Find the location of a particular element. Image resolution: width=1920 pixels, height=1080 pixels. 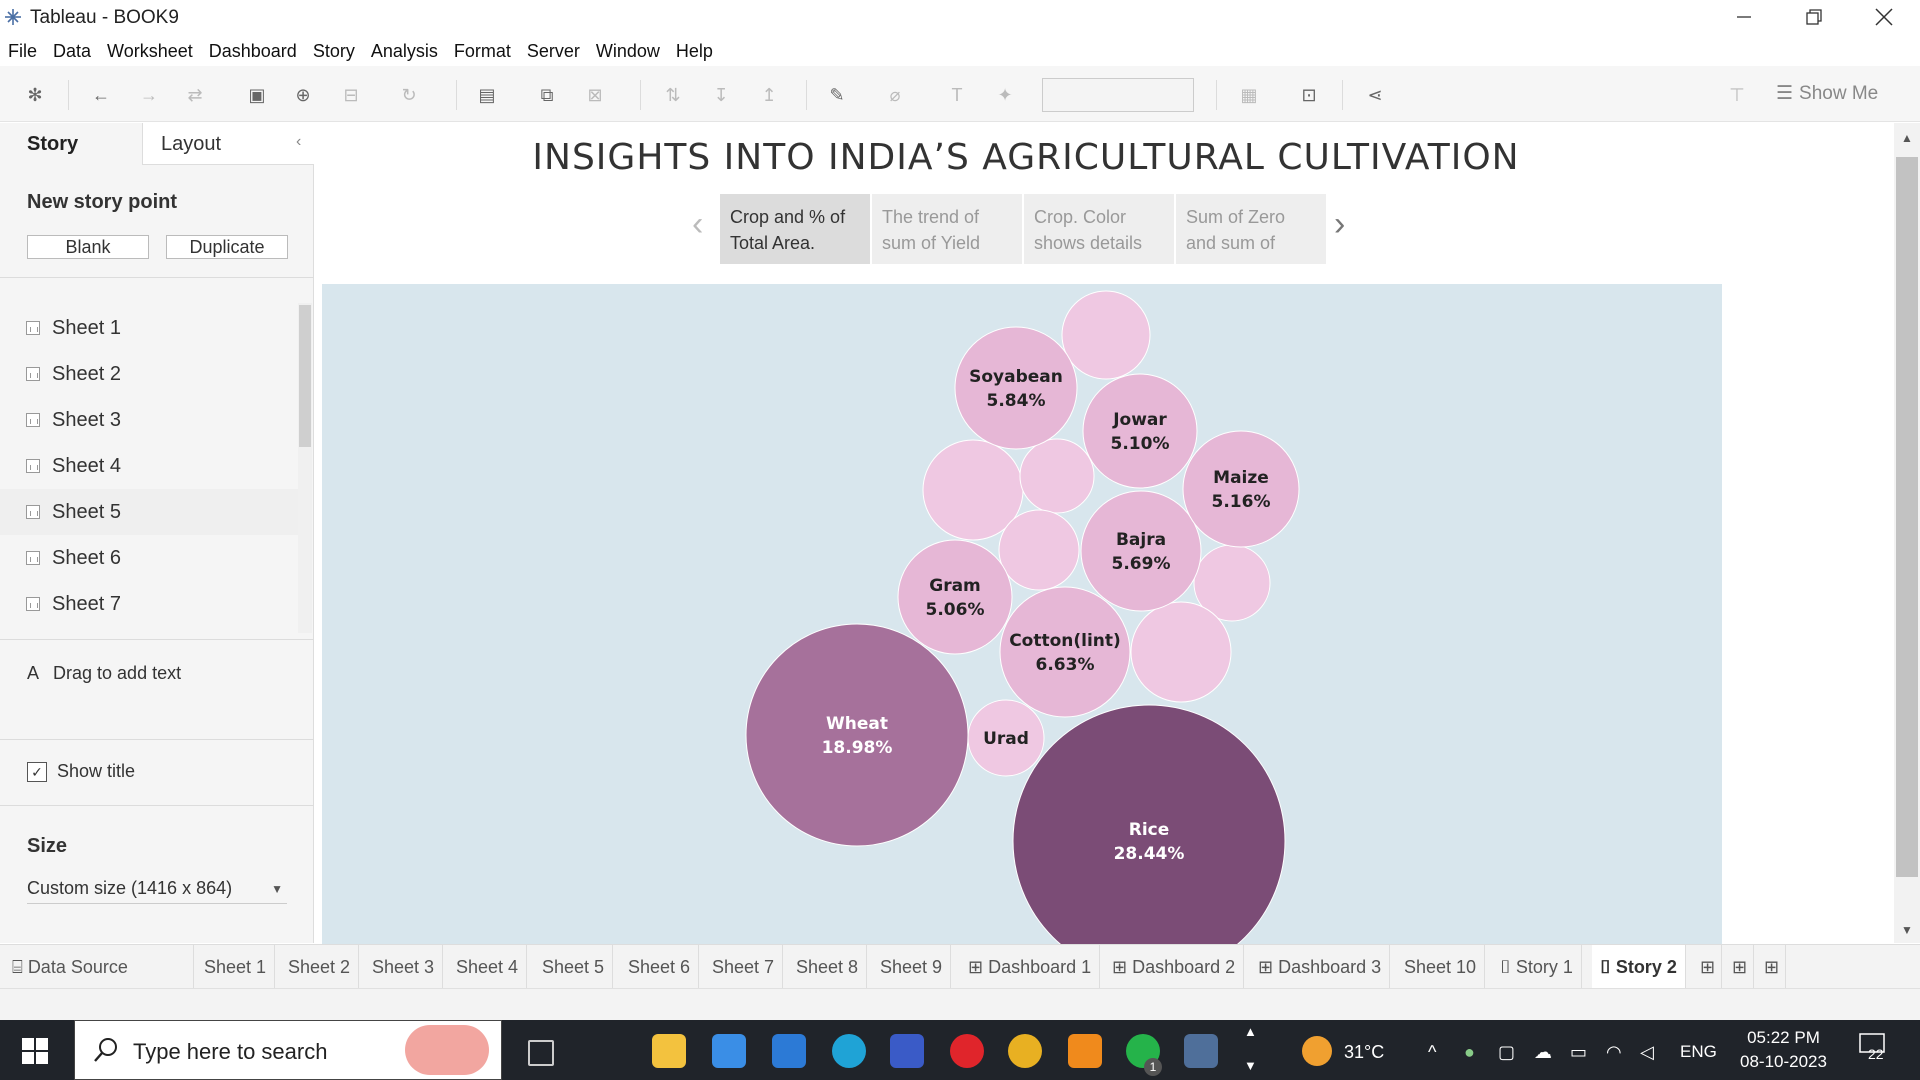

format-painter-icon: ⊤ is located at coordinates (1737, 95).